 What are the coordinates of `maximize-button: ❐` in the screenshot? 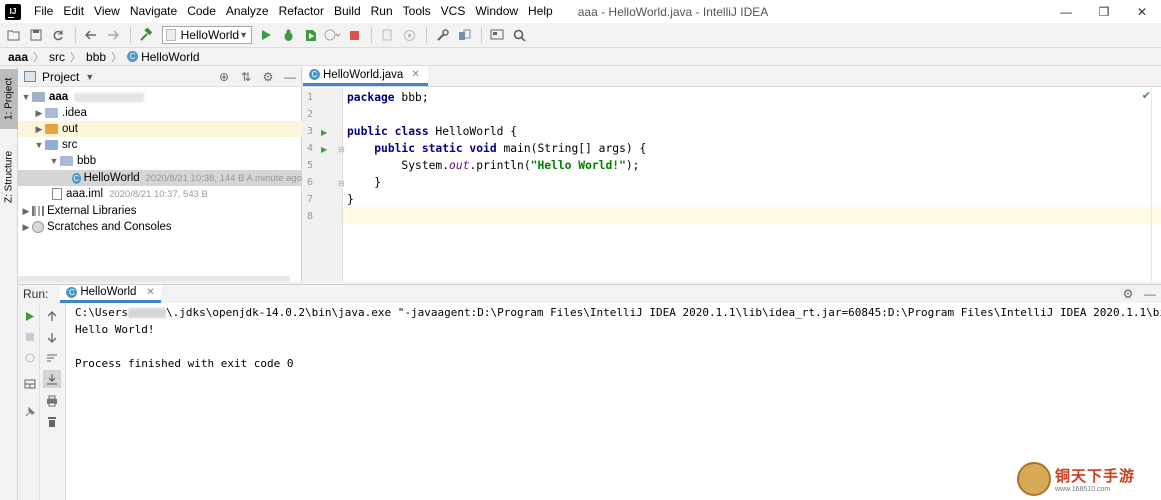 It's located at (1104, 11).